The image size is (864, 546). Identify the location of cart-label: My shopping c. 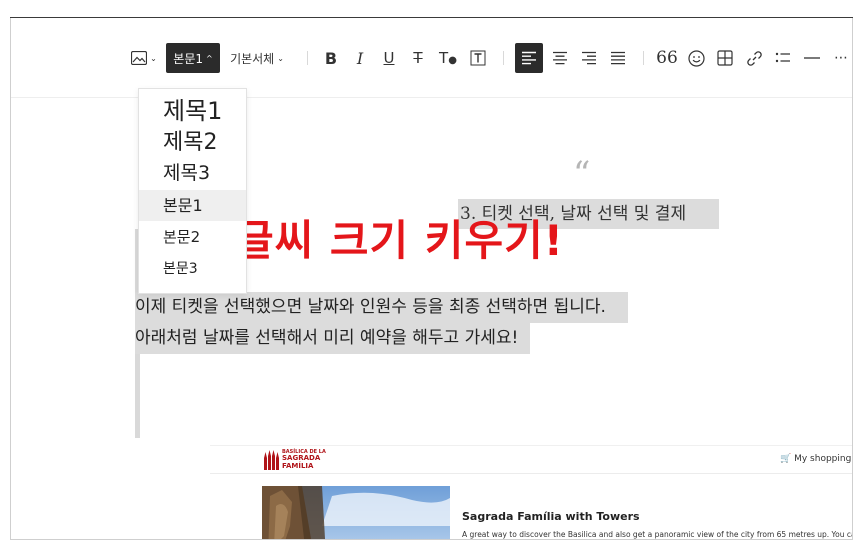
(823, 459).